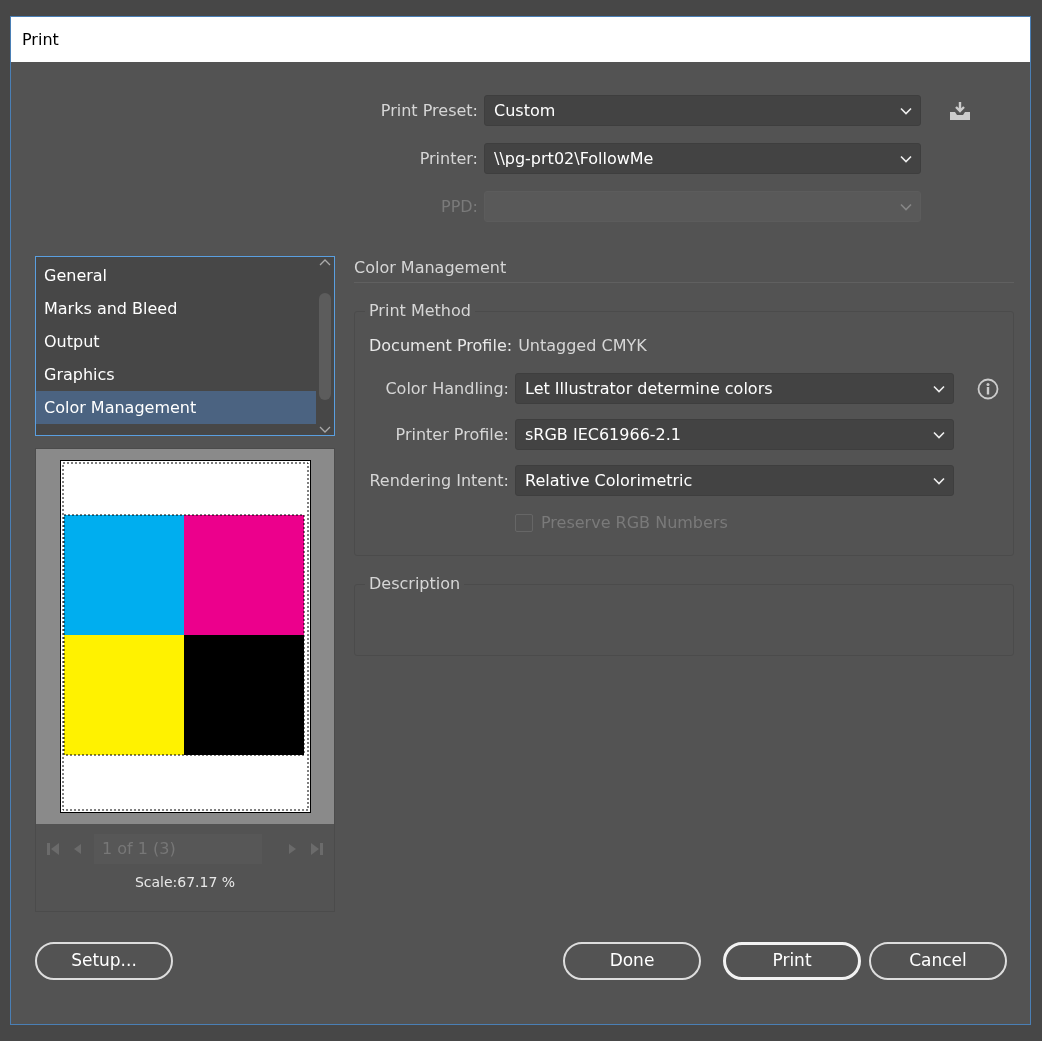  I want to click on category-item: Graphics, so click(176, 374).